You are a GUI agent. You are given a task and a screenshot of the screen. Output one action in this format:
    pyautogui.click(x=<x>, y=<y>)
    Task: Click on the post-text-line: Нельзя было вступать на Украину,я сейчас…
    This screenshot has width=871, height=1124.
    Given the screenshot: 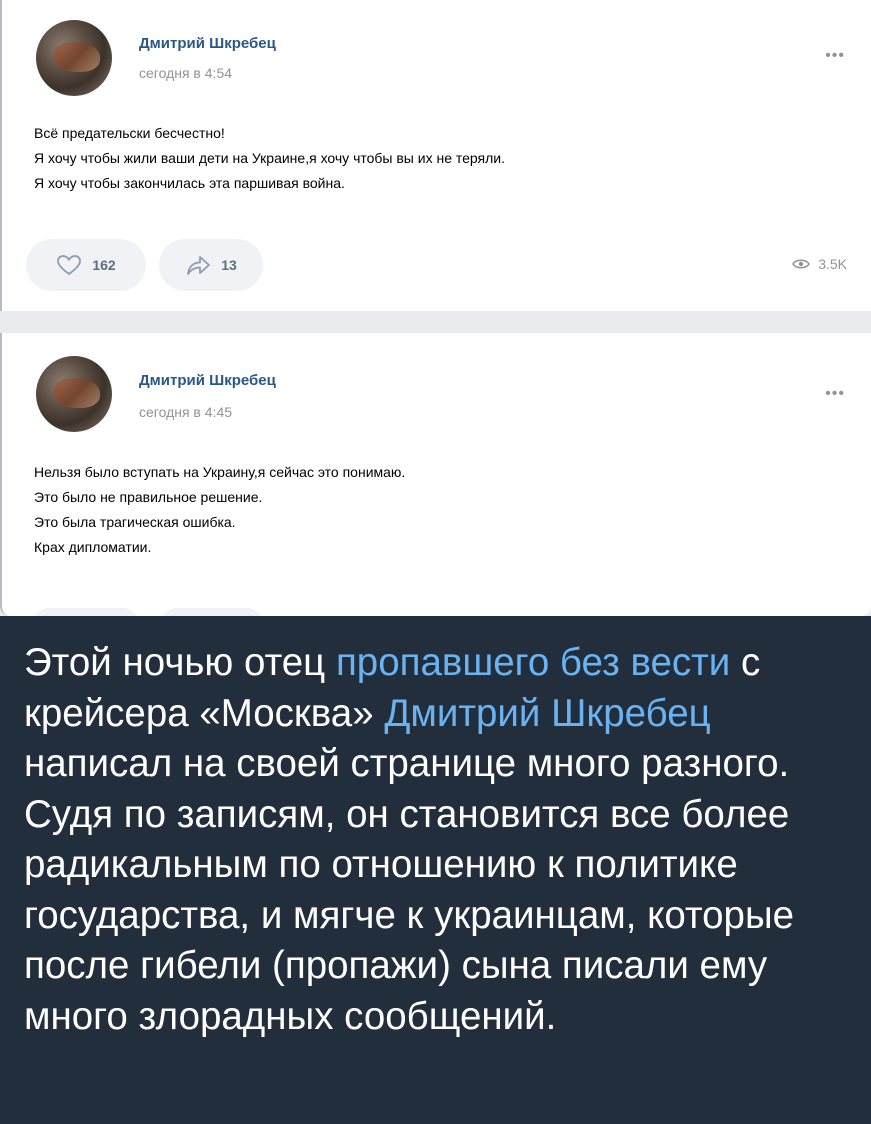 What is the action you would take?
    pyautogui.click(x=220, y=472)
    